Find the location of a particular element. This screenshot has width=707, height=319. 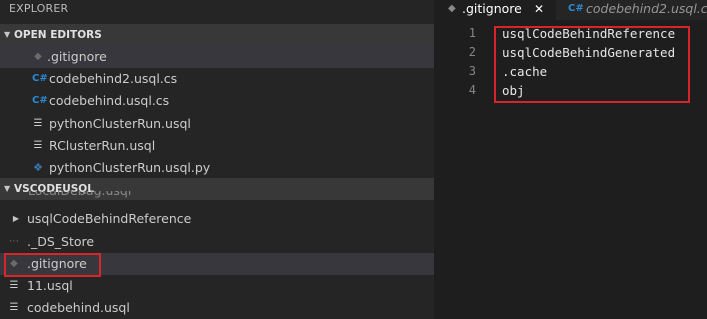

tree-item-label: ._DS_Store is located at coordinates (61, 241).